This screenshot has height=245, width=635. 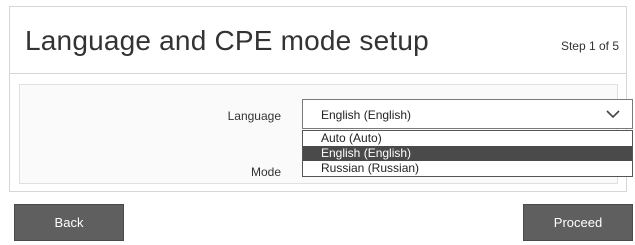 I want to click on language-label: Language, so click(x=254, y=116).